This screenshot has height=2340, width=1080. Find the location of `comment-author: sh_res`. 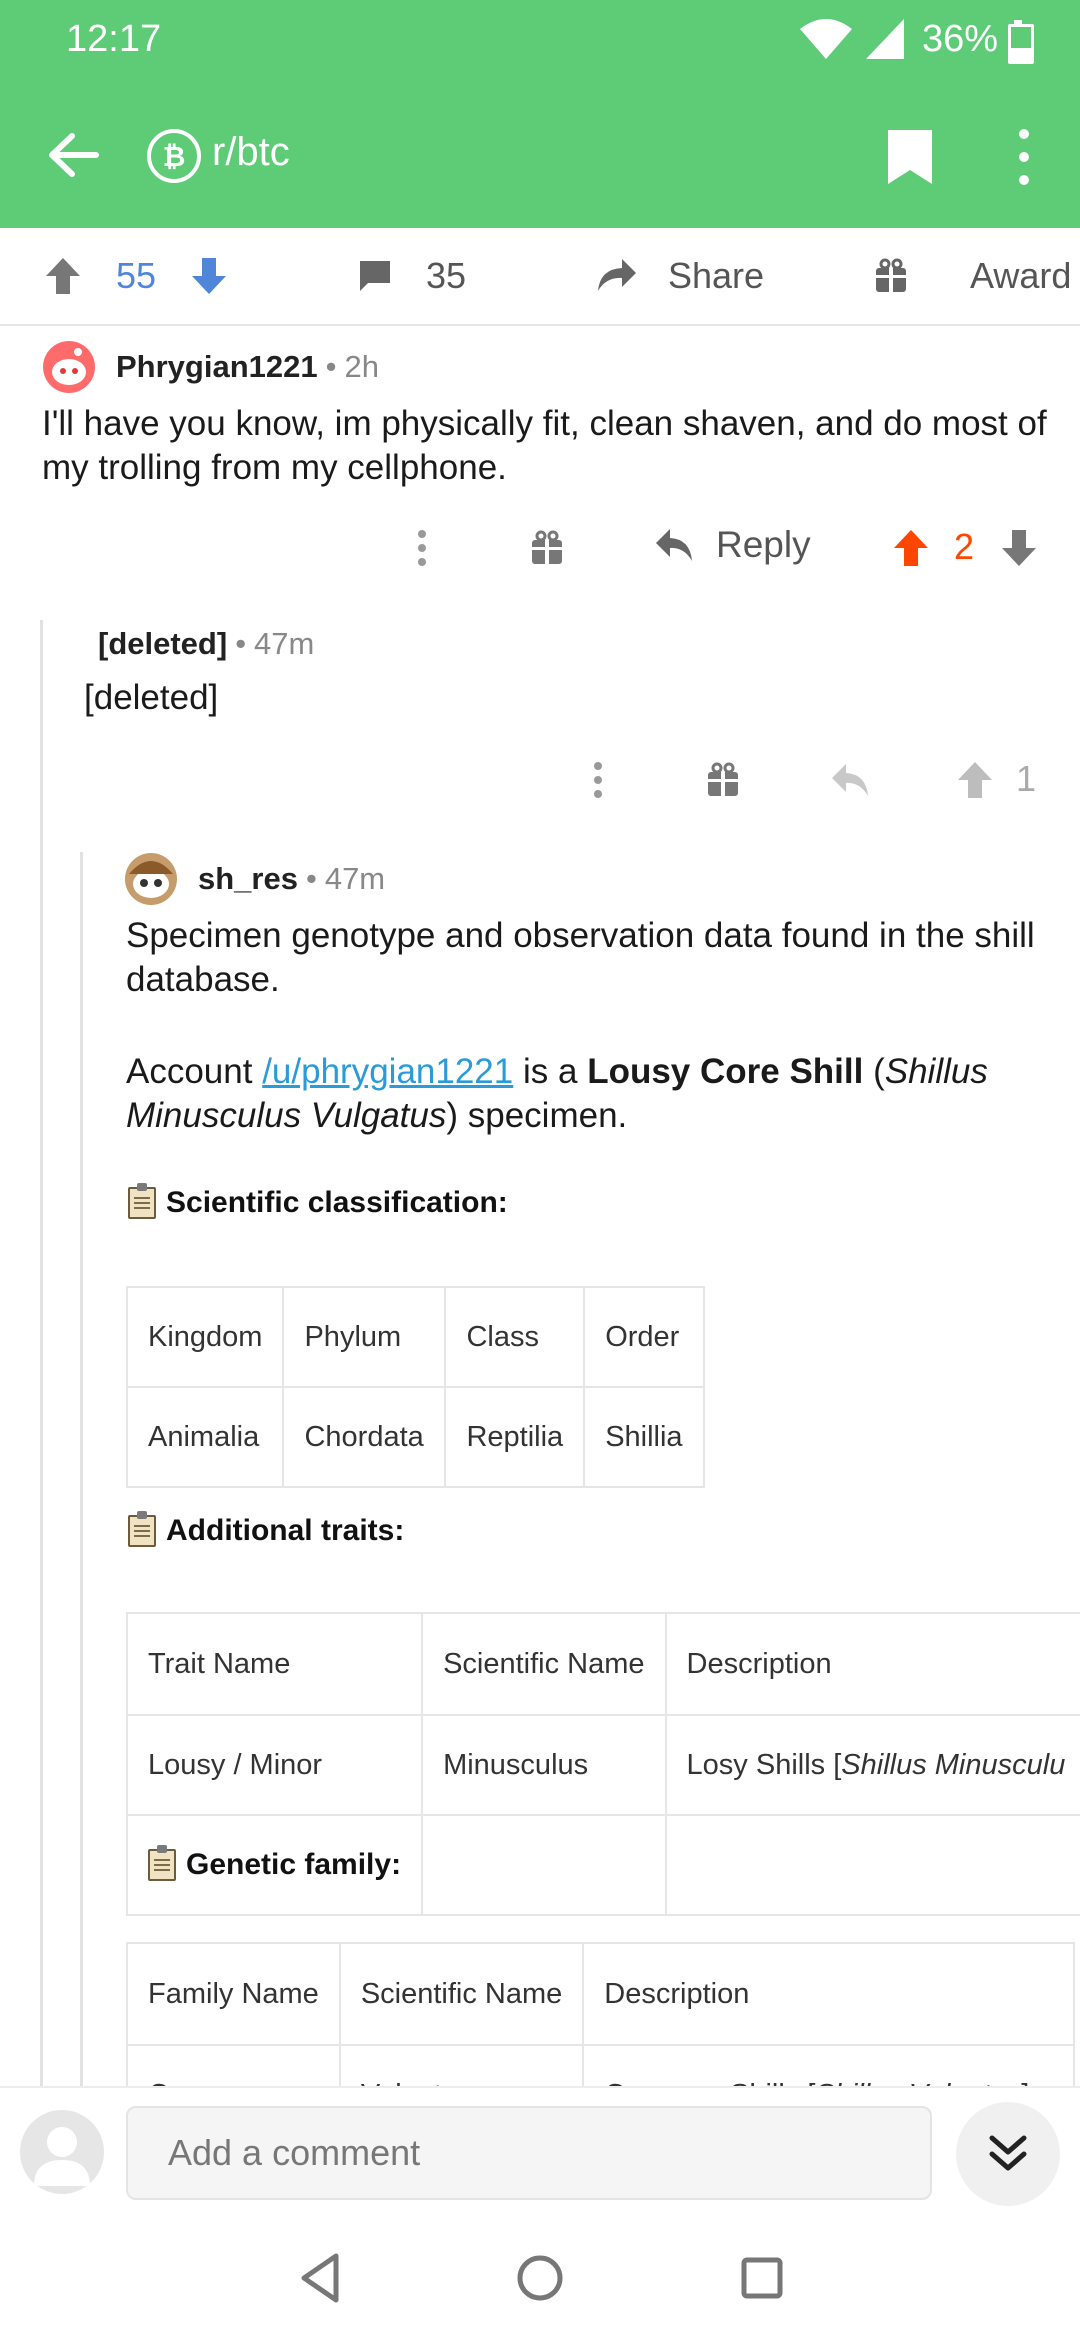

comment-author: sh_res is located at coordinates (248, 879).